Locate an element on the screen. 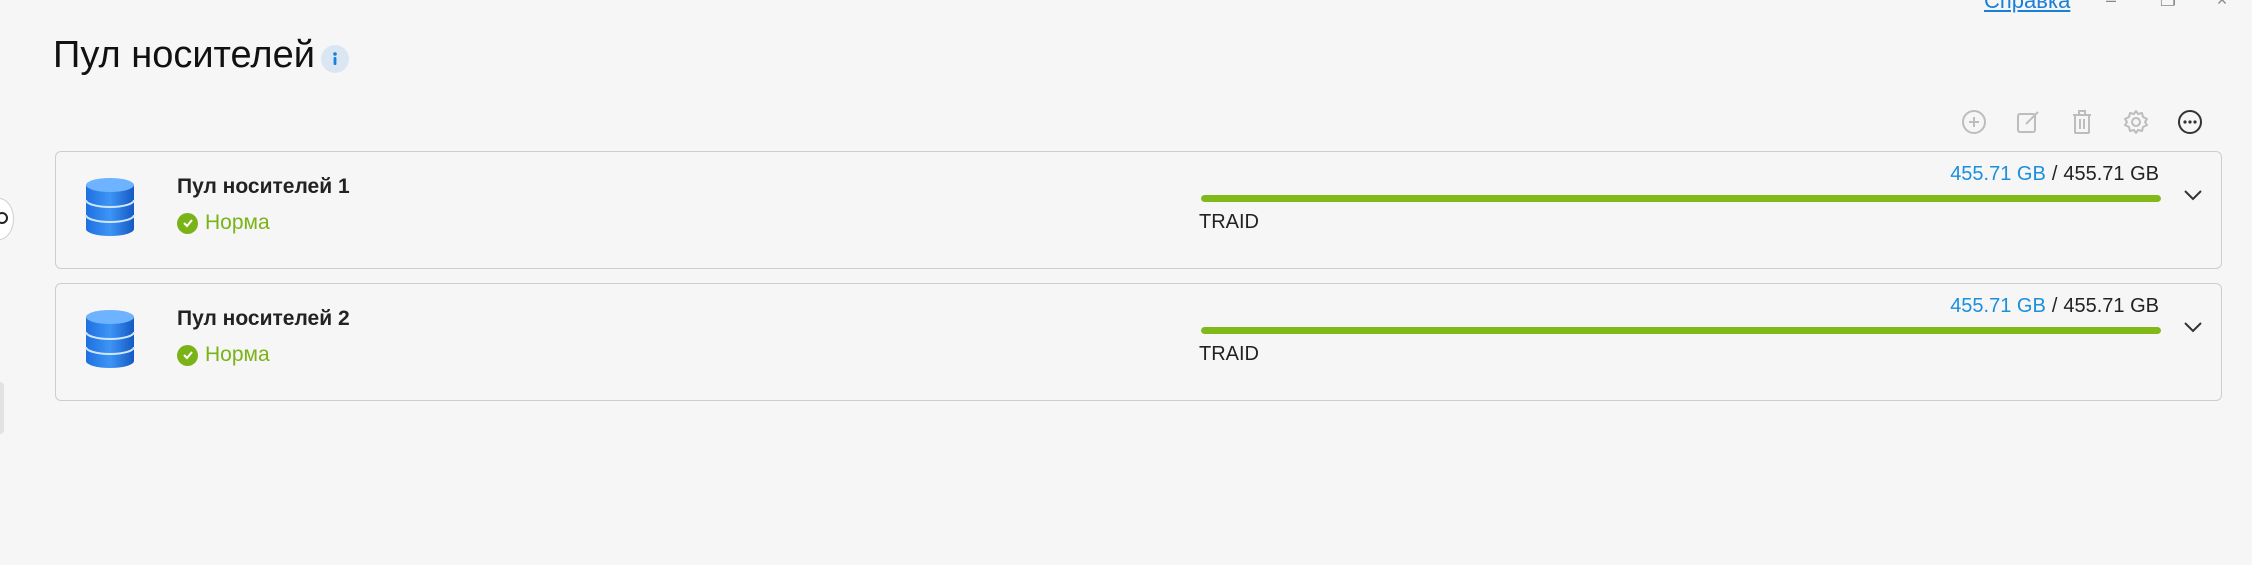 This screenshot has width=2252, height=565. trash-icon is located at coordinates (2082, 122).